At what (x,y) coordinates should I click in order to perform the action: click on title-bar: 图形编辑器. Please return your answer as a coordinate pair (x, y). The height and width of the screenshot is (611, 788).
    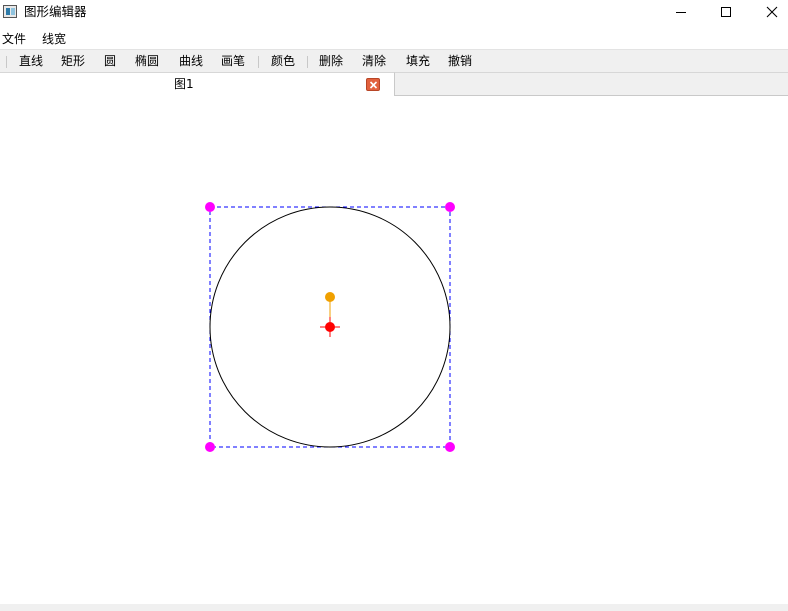
    Looking at the image, I should click on (394, 13).